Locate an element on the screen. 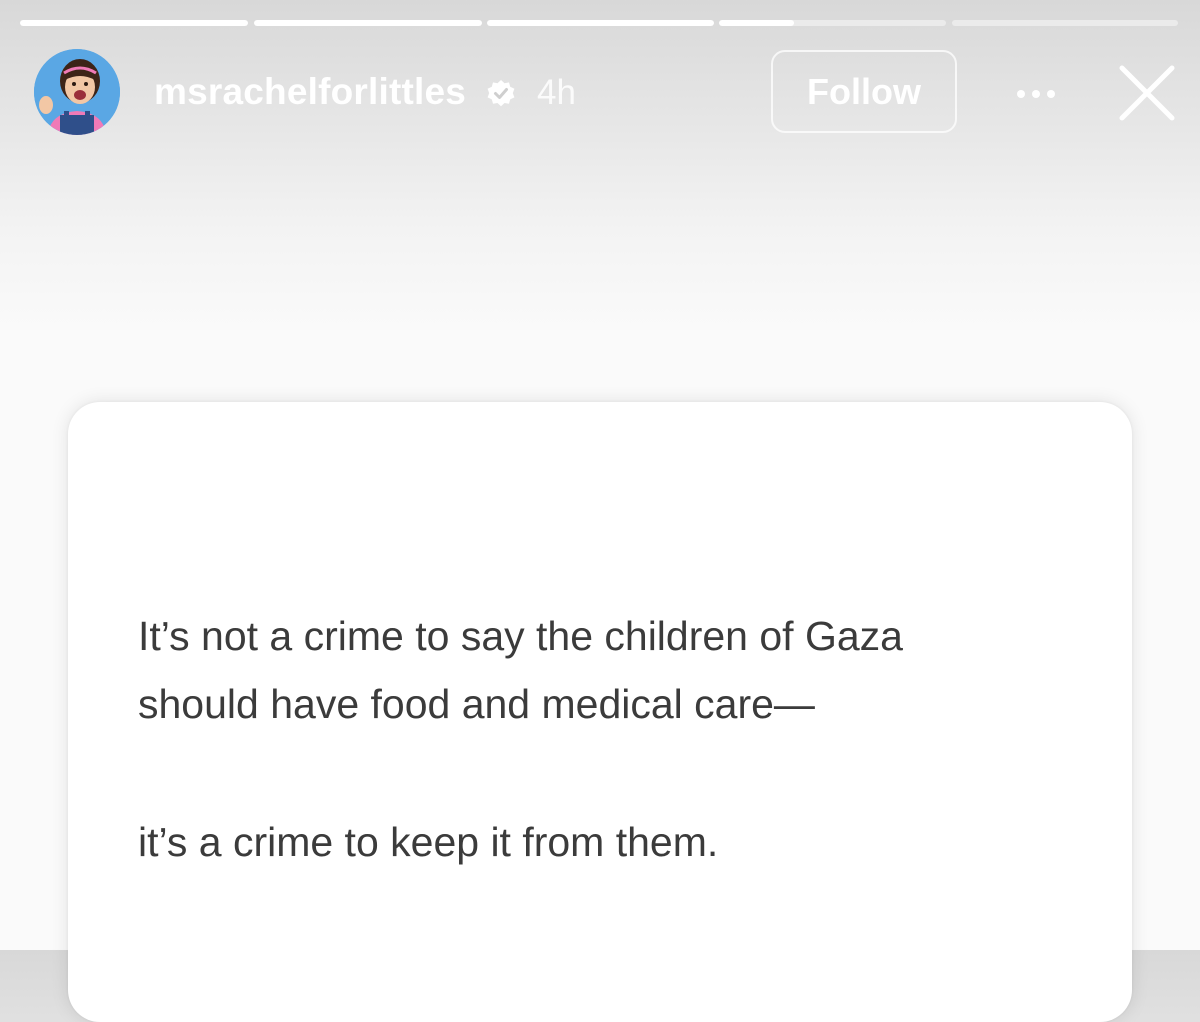 The width and height of the screenshot is (1200, 1022). profile-photo is located at coordinates (77, 92).